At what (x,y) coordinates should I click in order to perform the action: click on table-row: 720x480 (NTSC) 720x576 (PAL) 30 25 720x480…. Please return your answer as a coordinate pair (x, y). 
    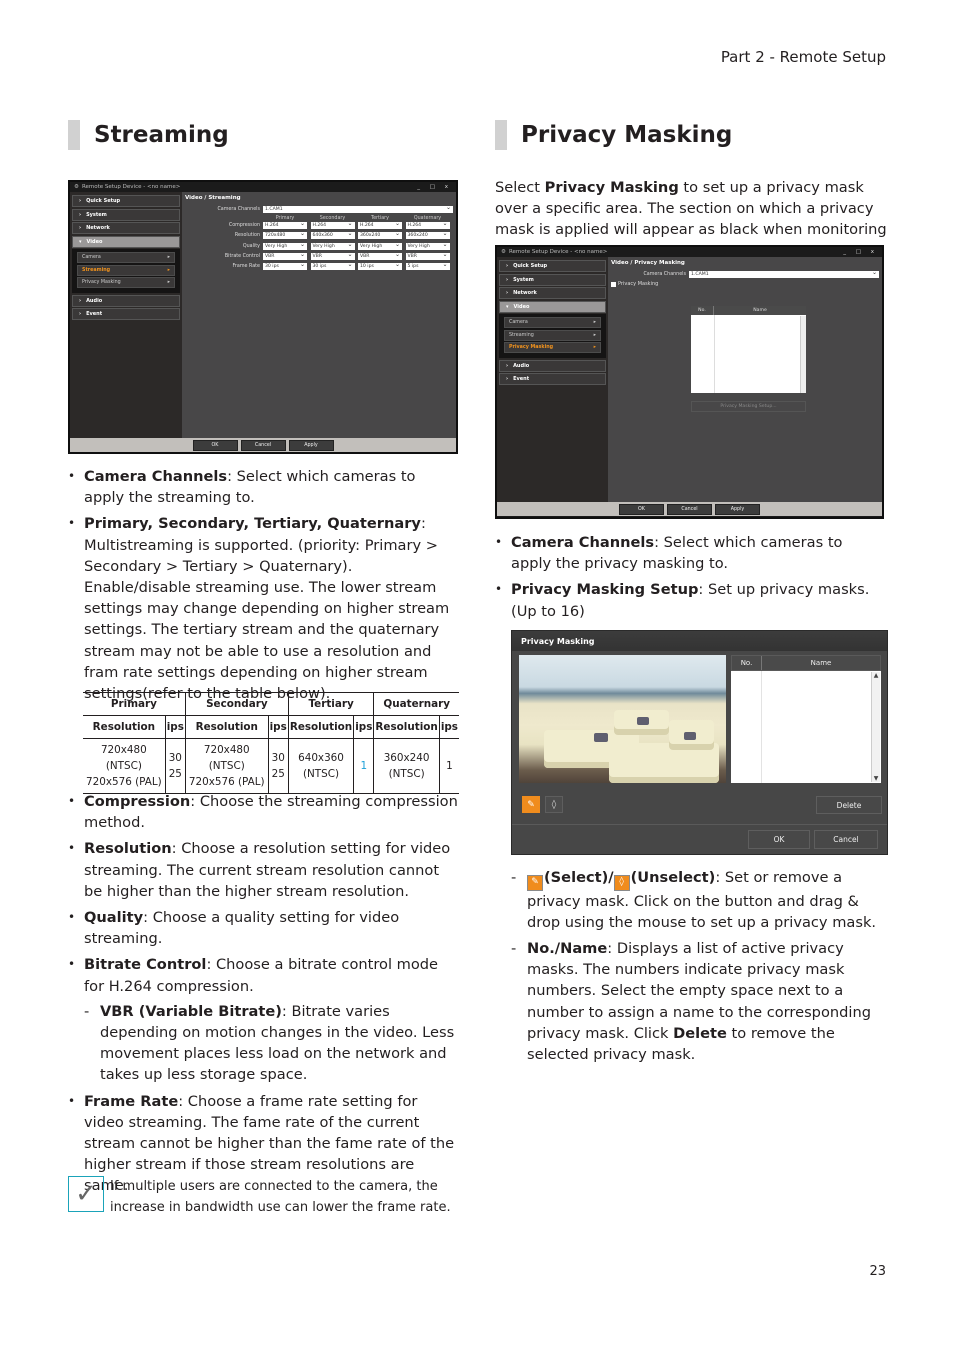
    Looking at the image, I should click on (271, 766).